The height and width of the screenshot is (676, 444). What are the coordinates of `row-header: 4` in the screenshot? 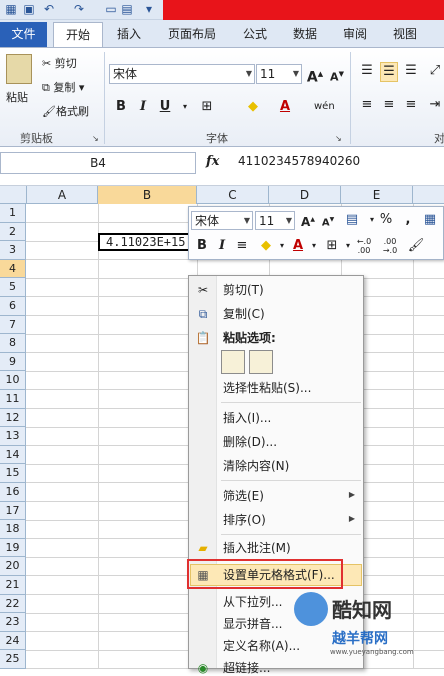 It's located at (13, 269).